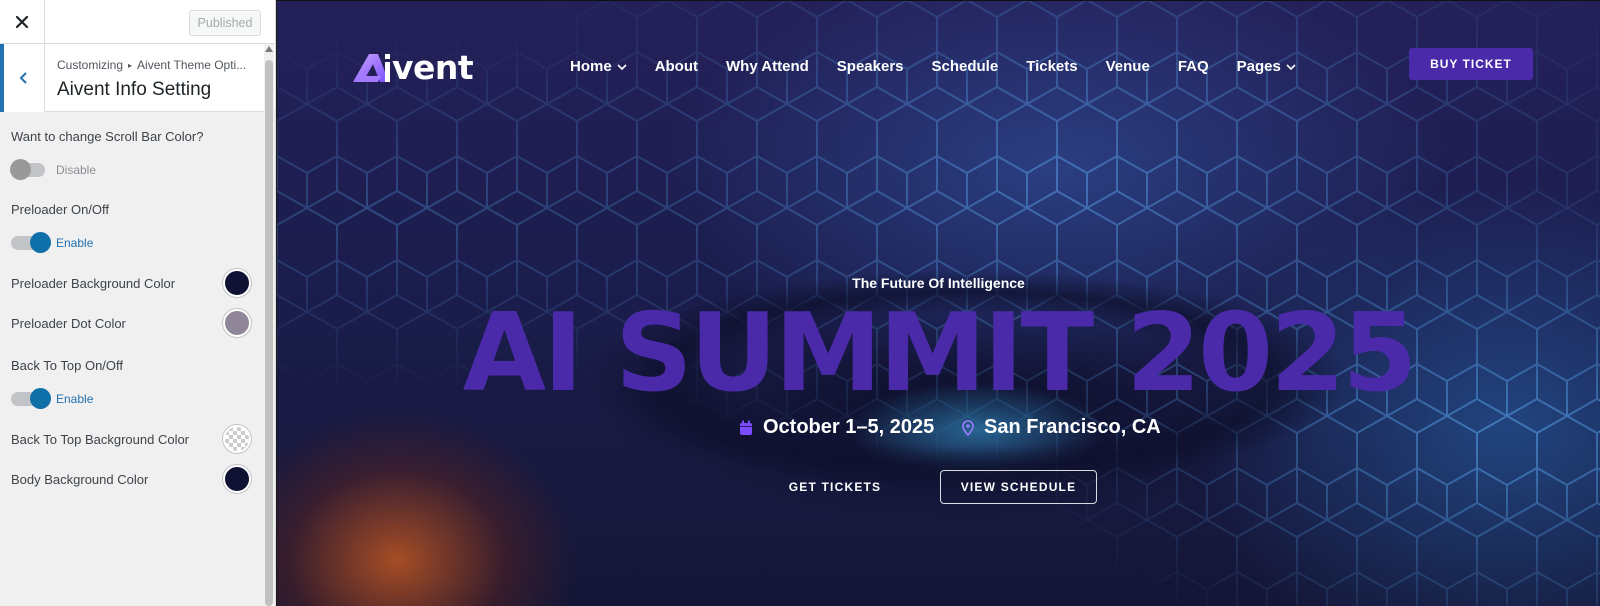  I want to click on back-to-top-bg-color-swatch, so click(237, 439).